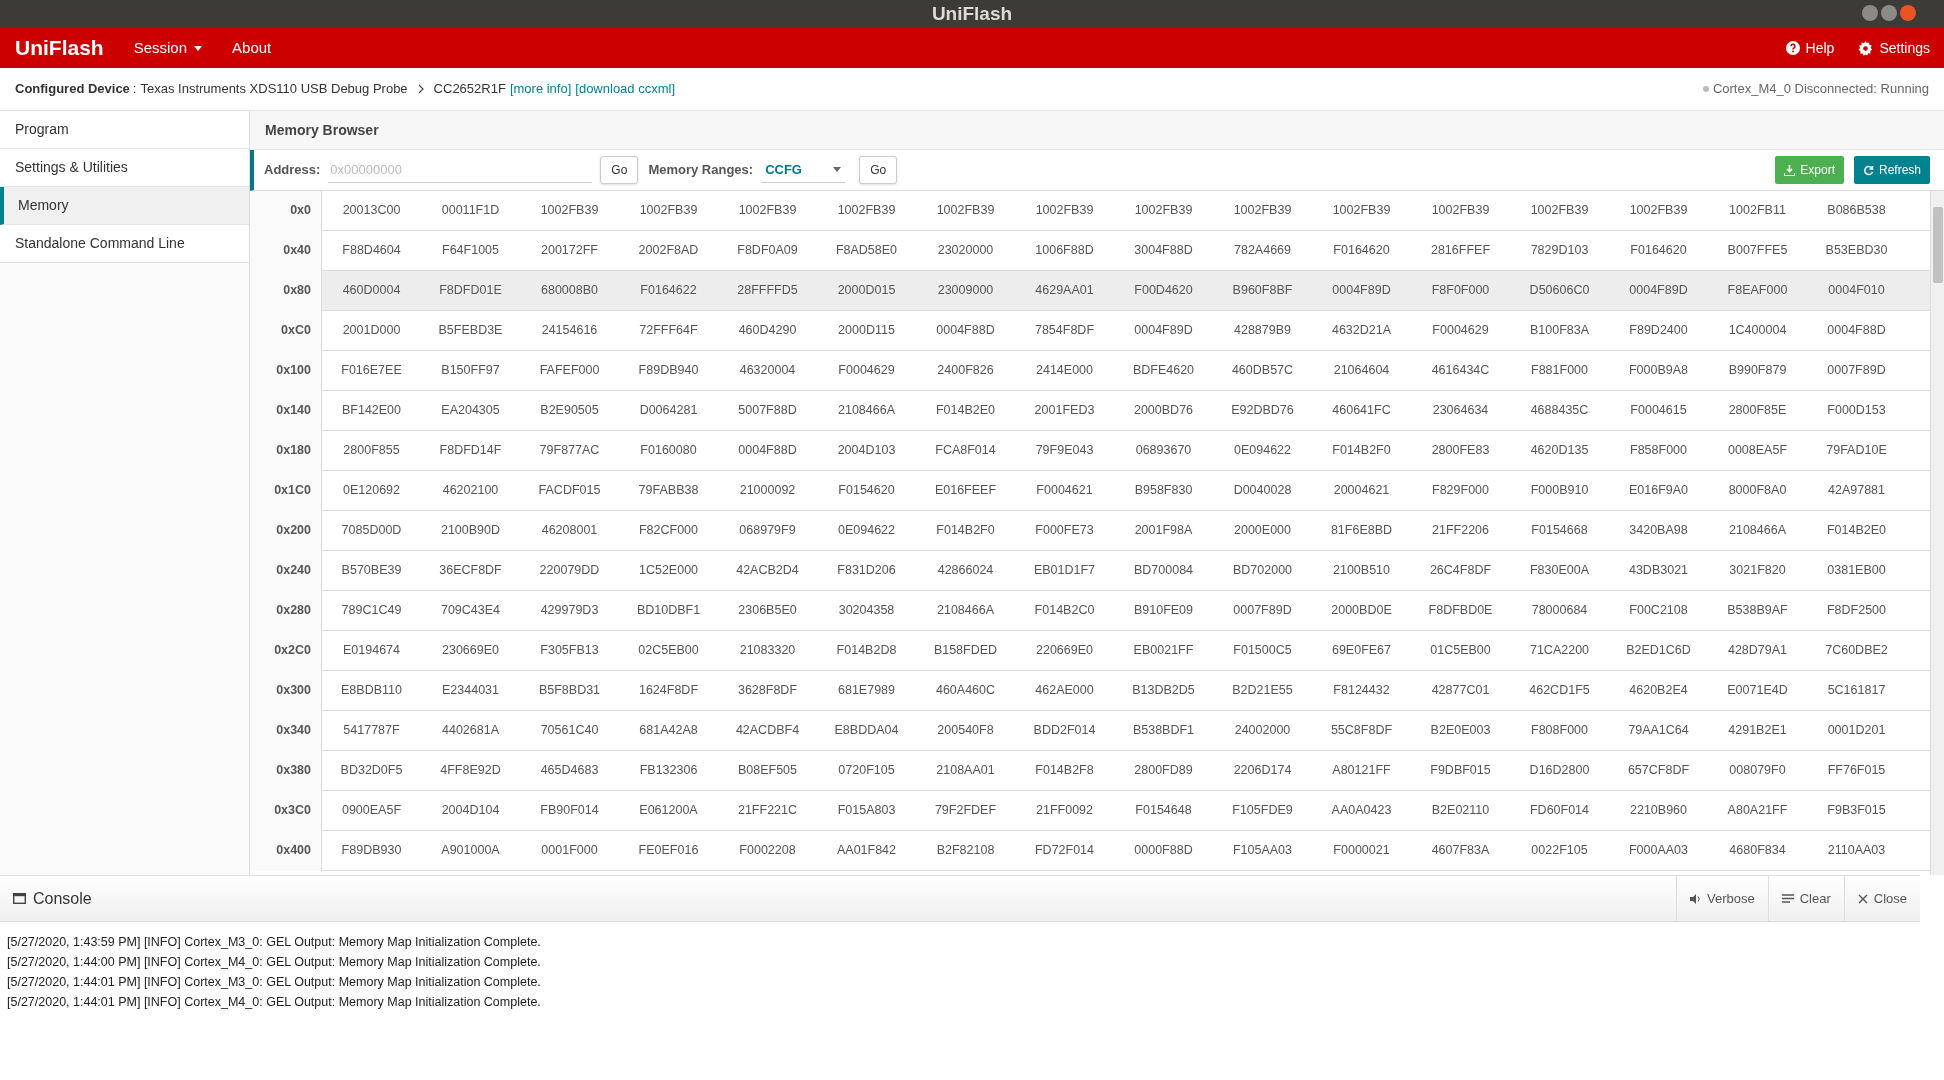 This screenshot has width=1944, height=1080. Describe the element at coordinates (296, 330) in the screenshot. I see `row-address: 0xC0` at that location.